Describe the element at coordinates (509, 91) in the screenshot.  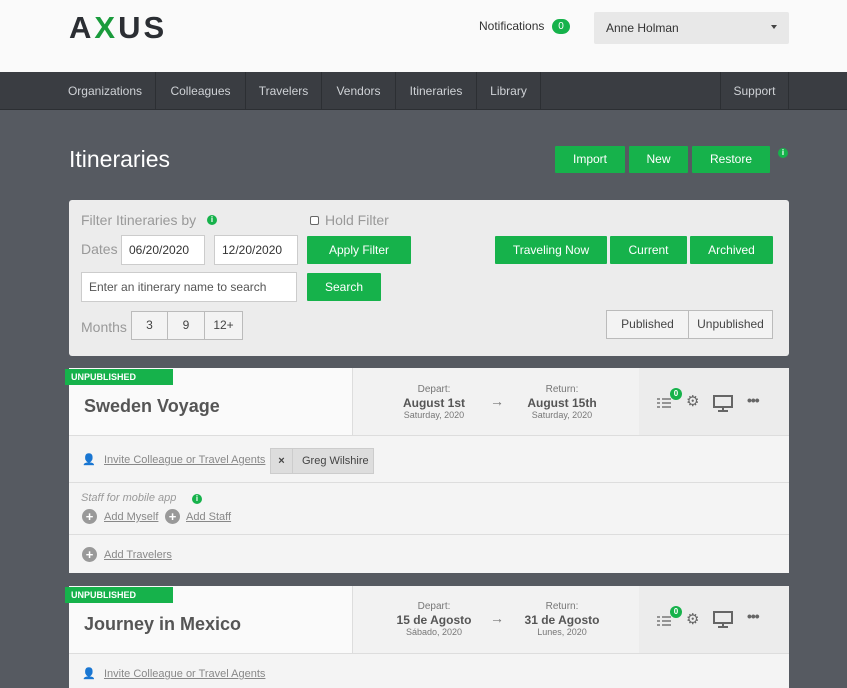
I see `nav-library: Library` at that location.